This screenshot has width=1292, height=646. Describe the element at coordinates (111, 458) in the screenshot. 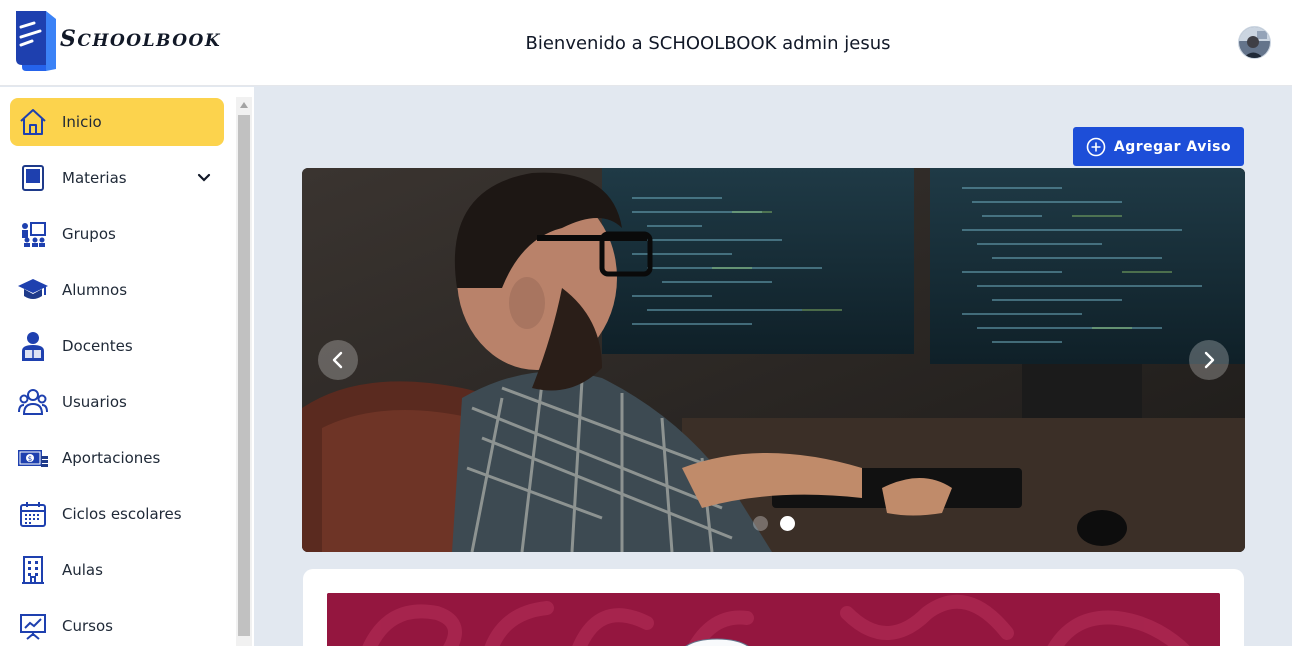

I see `sidebar-item-label: Aportaciones` at that location.